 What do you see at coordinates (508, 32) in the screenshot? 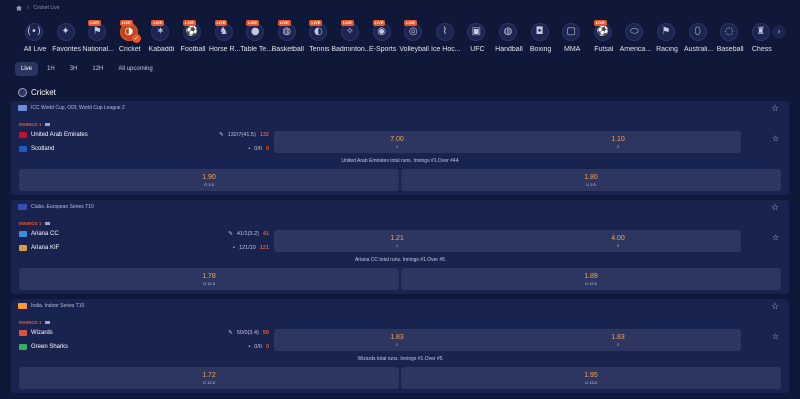
I see `handball-icon: ◍` at bounding box center [508, 32].